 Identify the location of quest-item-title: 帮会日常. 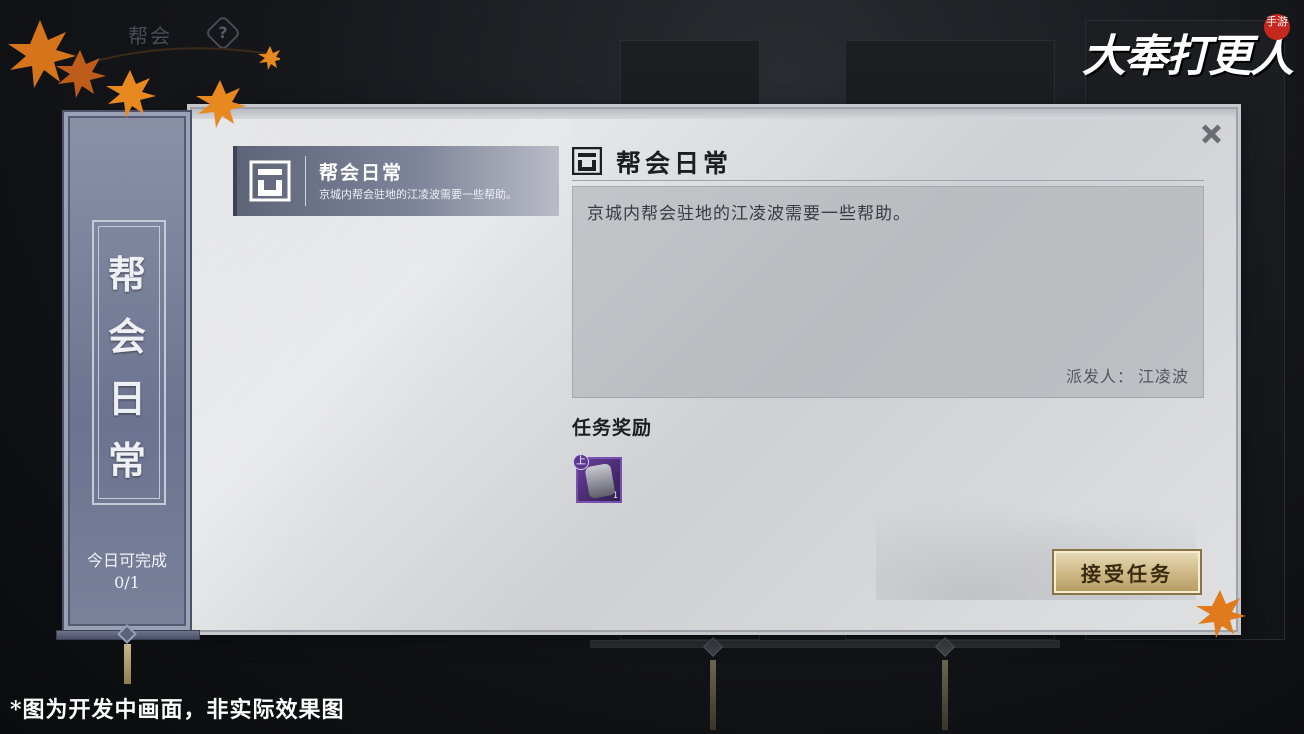
(361, 173).